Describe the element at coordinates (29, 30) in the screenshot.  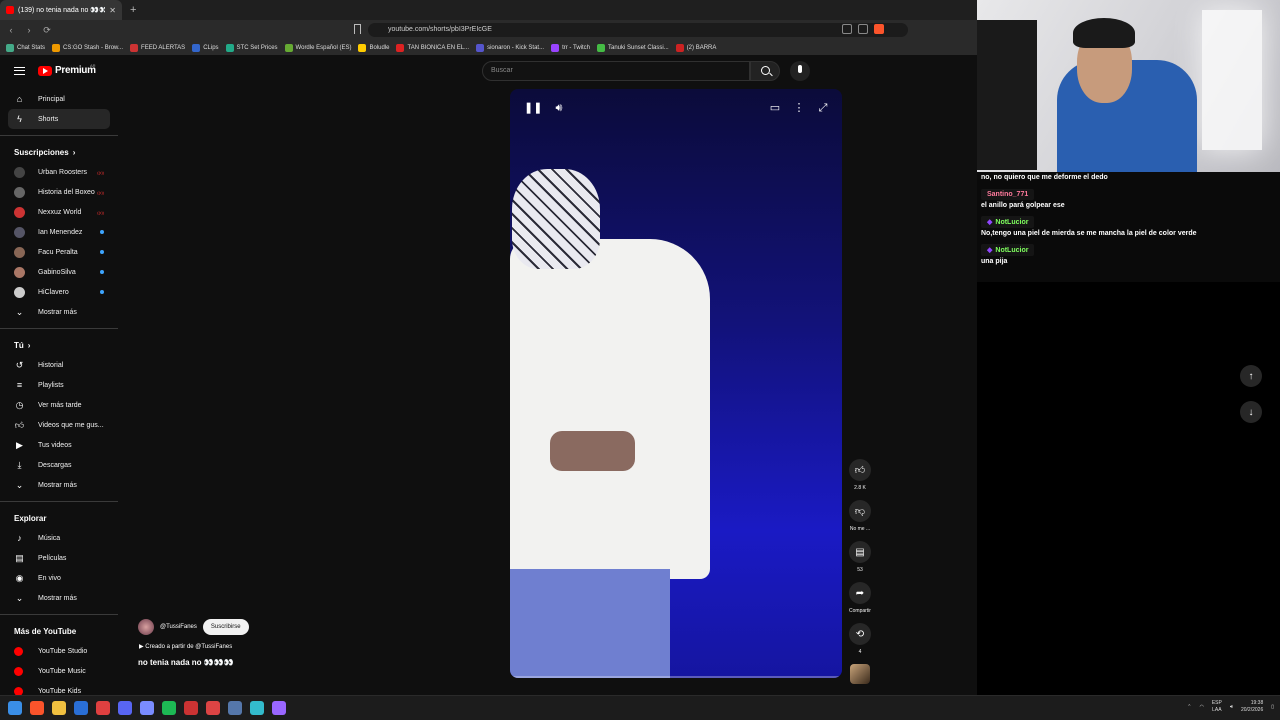
I see `forward-icon: ›` at that location.